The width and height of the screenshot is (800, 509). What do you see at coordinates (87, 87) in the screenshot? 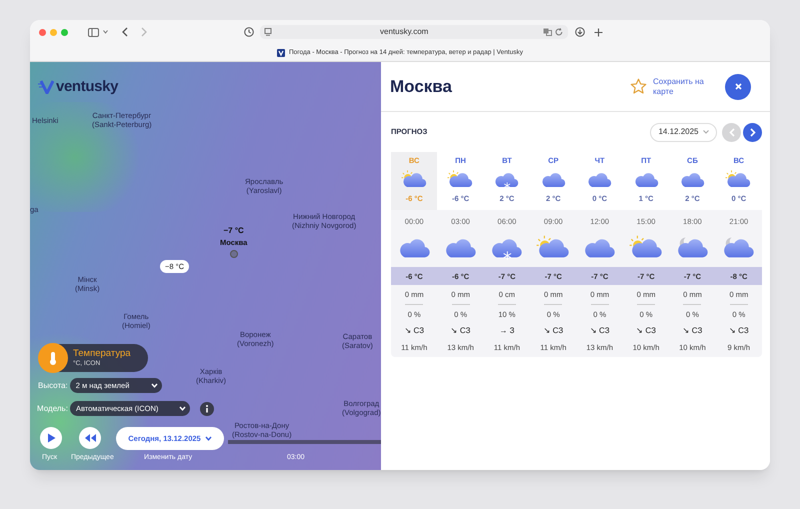
I see `ventusky-logo: ventusky` at bounding box center [87, 87].